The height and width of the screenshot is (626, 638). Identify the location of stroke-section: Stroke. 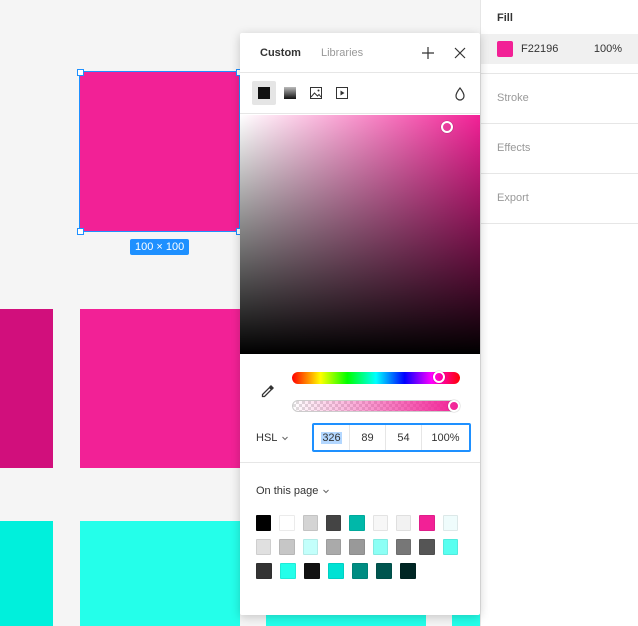
(559, 99).